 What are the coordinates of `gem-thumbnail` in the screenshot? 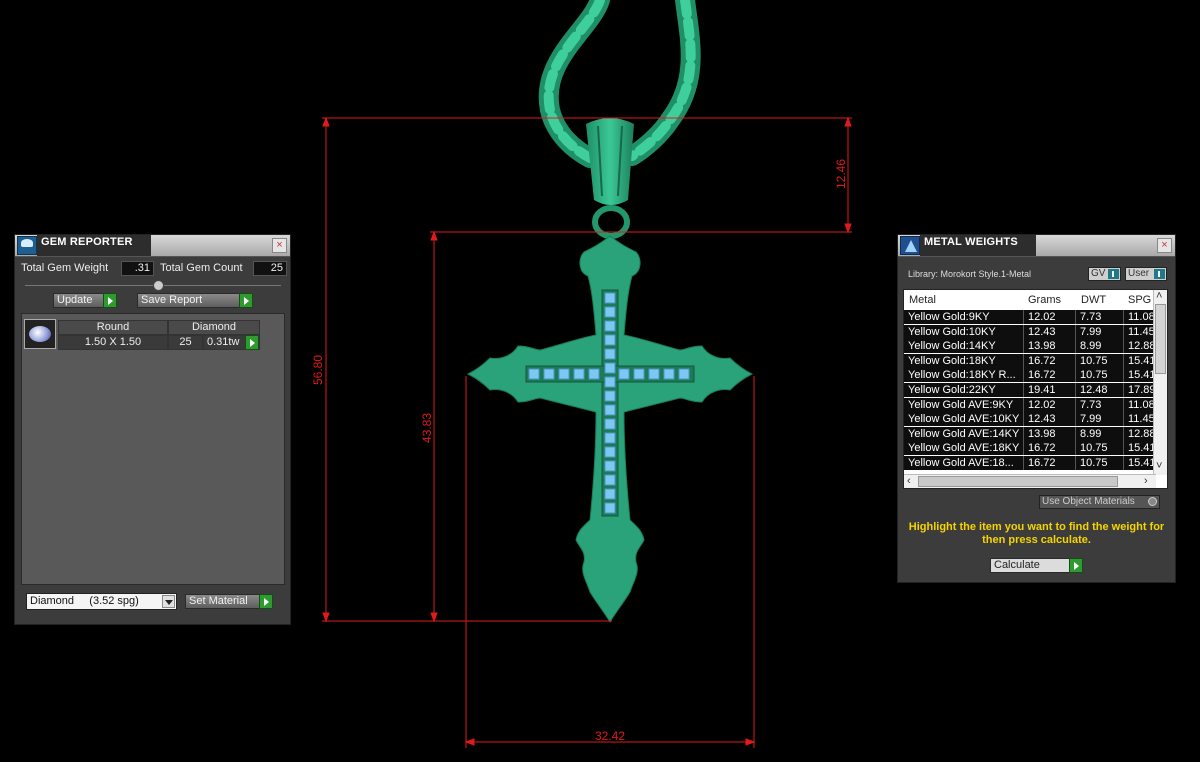 It's located at (40, 334).